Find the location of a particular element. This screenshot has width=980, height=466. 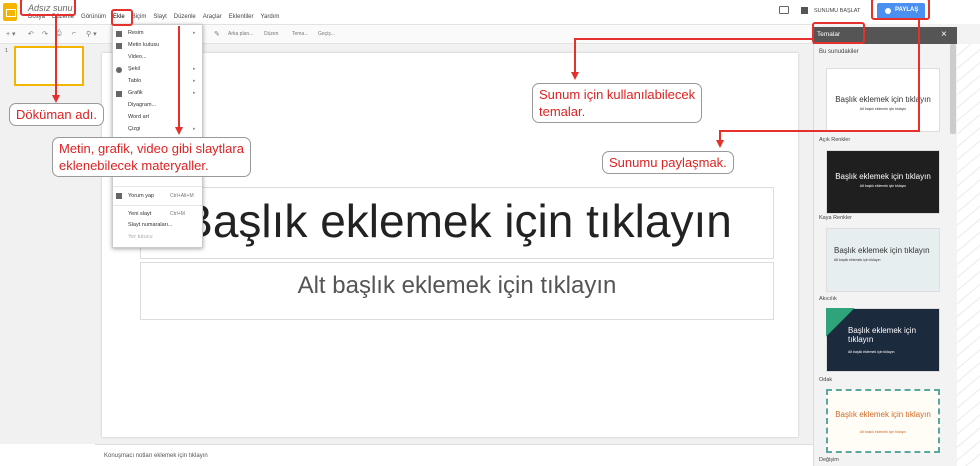

theme-name: Açık Renkler is located at coordinates (835, 140).